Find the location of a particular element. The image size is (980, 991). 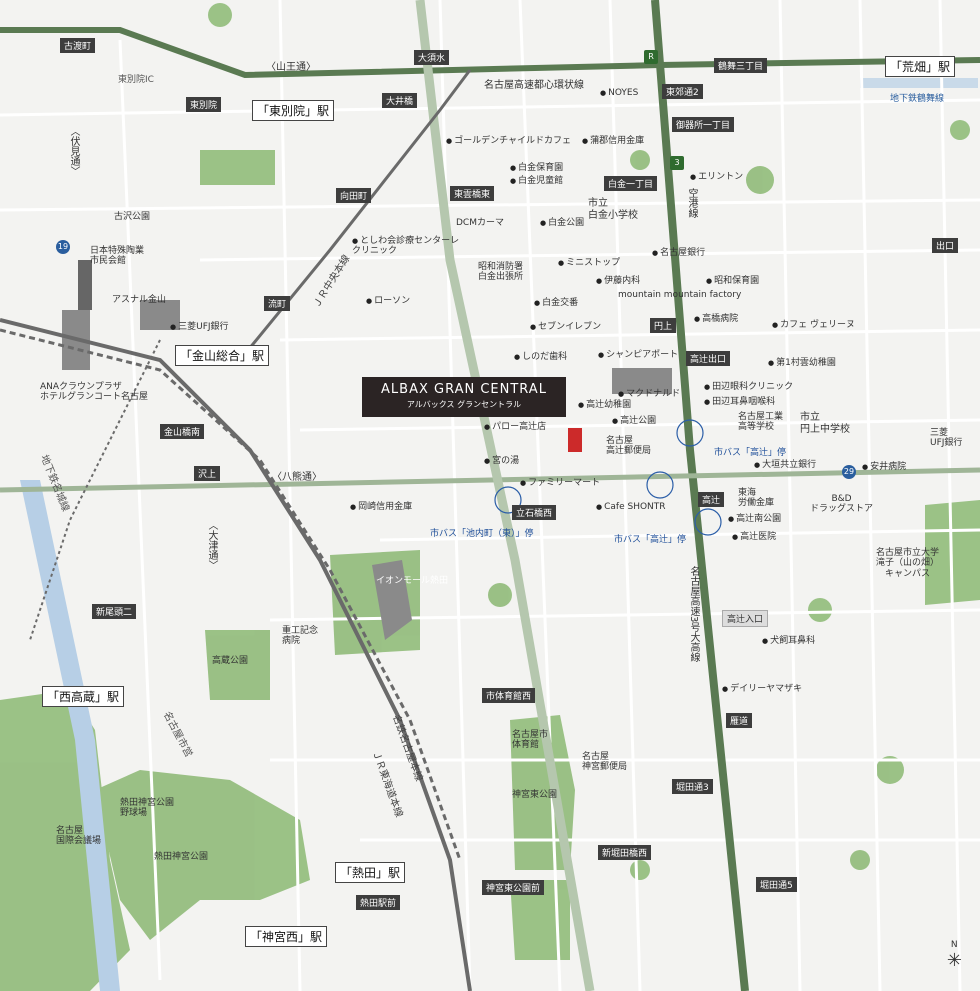

intersection-shinhorita: 新堀田橋西 is located at coordinates (625, 852).